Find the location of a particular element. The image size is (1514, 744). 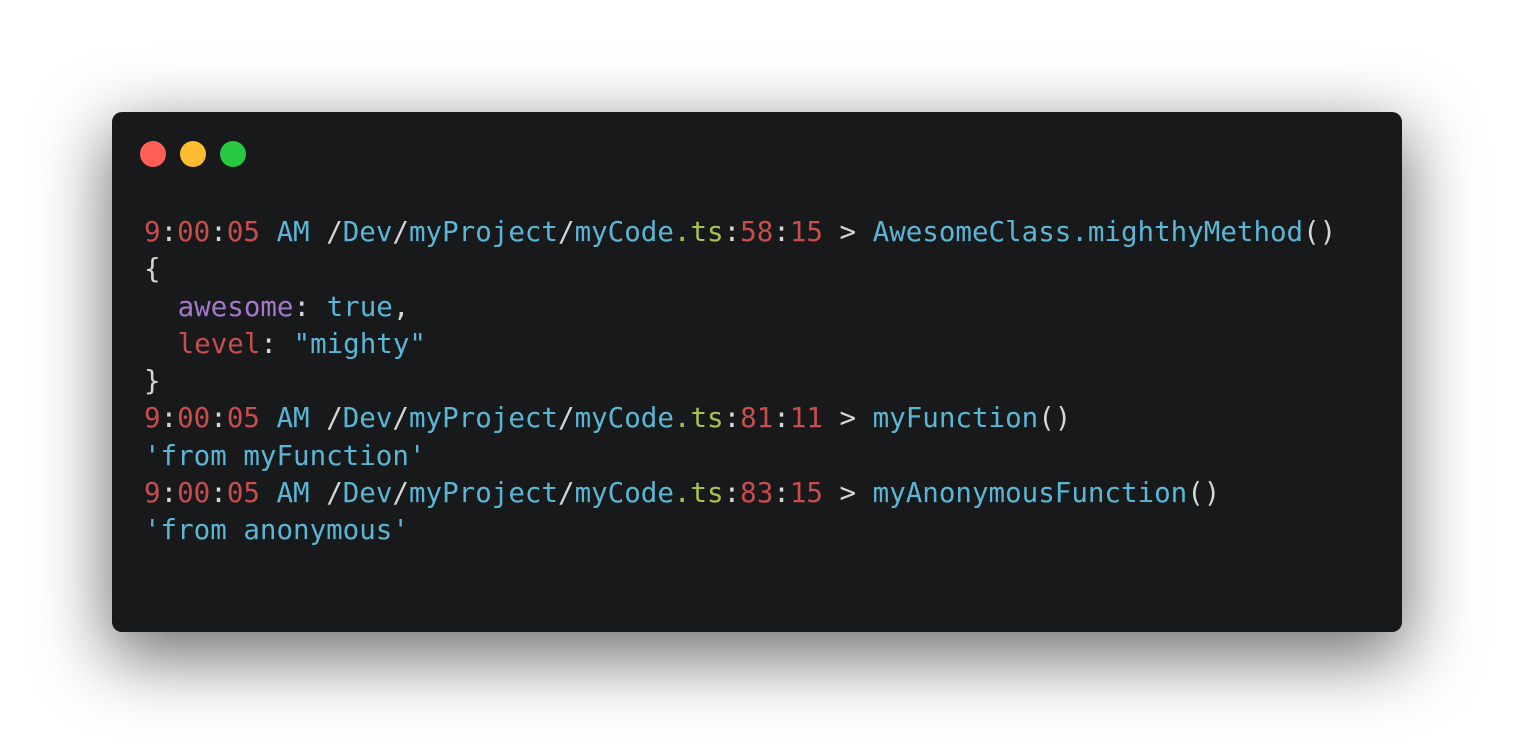

caller-name: AwesomeClass.mighthyMethod is located at coordinates (1088, 232).